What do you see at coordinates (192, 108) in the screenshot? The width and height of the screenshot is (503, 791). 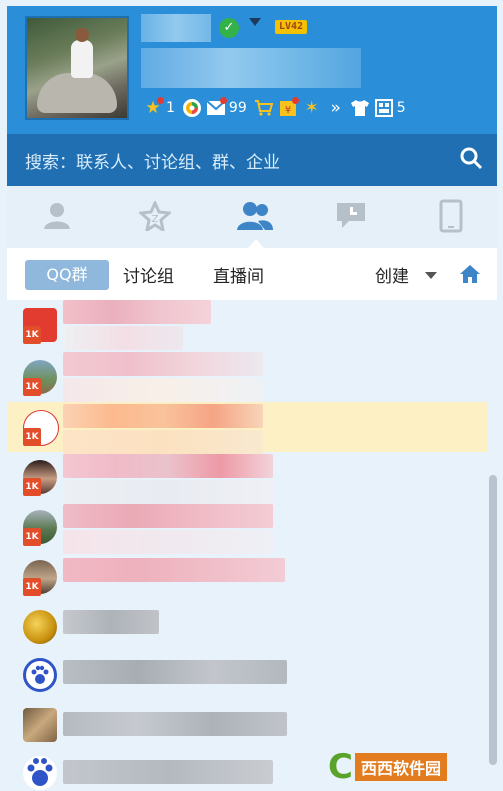 I see `qzone-icon` at bounding box center [192, 108].